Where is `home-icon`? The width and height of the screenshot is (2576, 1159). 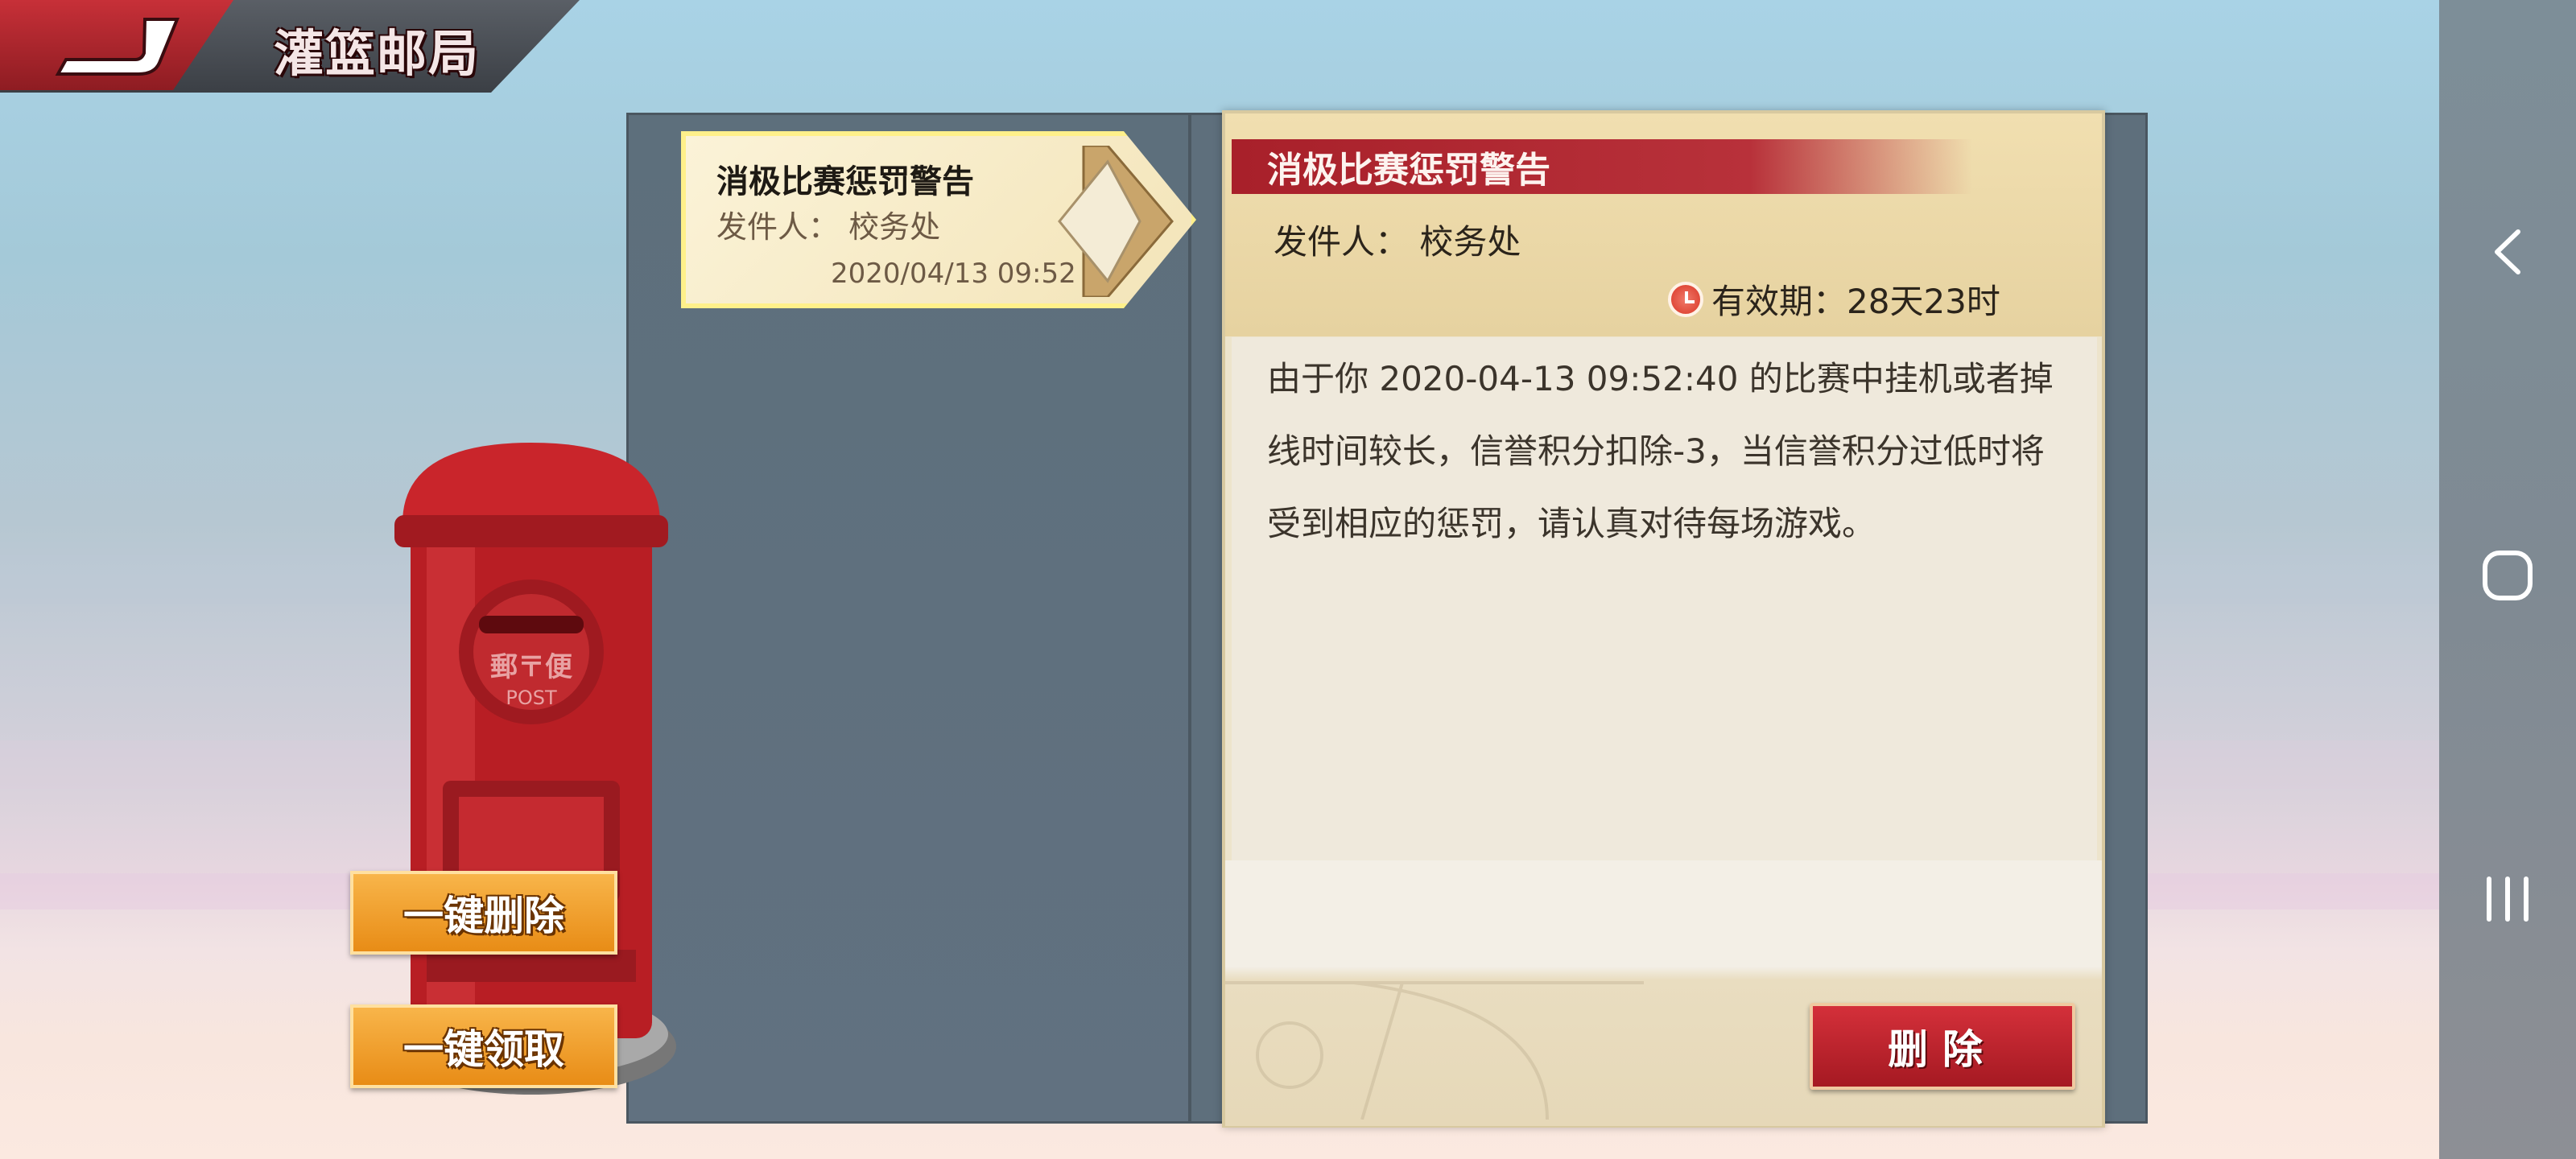 home-icon is located at coordinates (2507, 575).